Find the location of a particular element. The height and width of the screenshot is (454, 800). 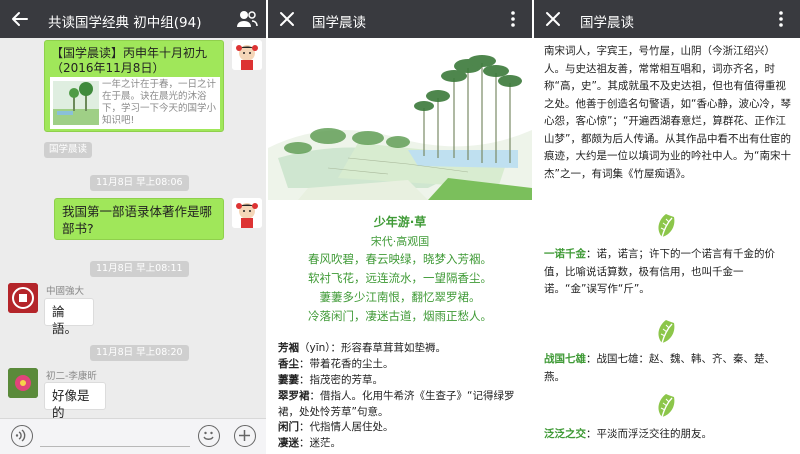

note-term: 战国七雄 is located at coordinates (565, 359).